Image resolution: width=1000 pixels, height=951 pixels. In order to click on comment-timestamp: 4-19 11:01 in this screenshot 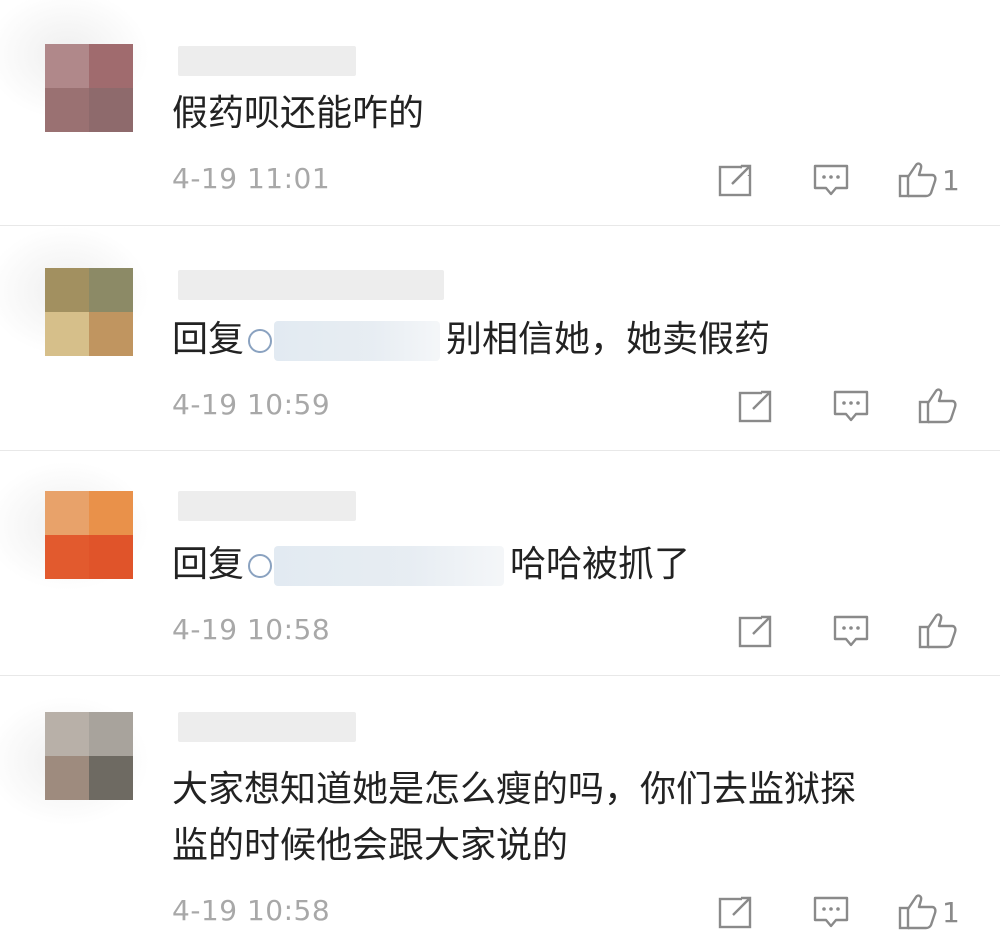, I will do `click(251, 178)`.